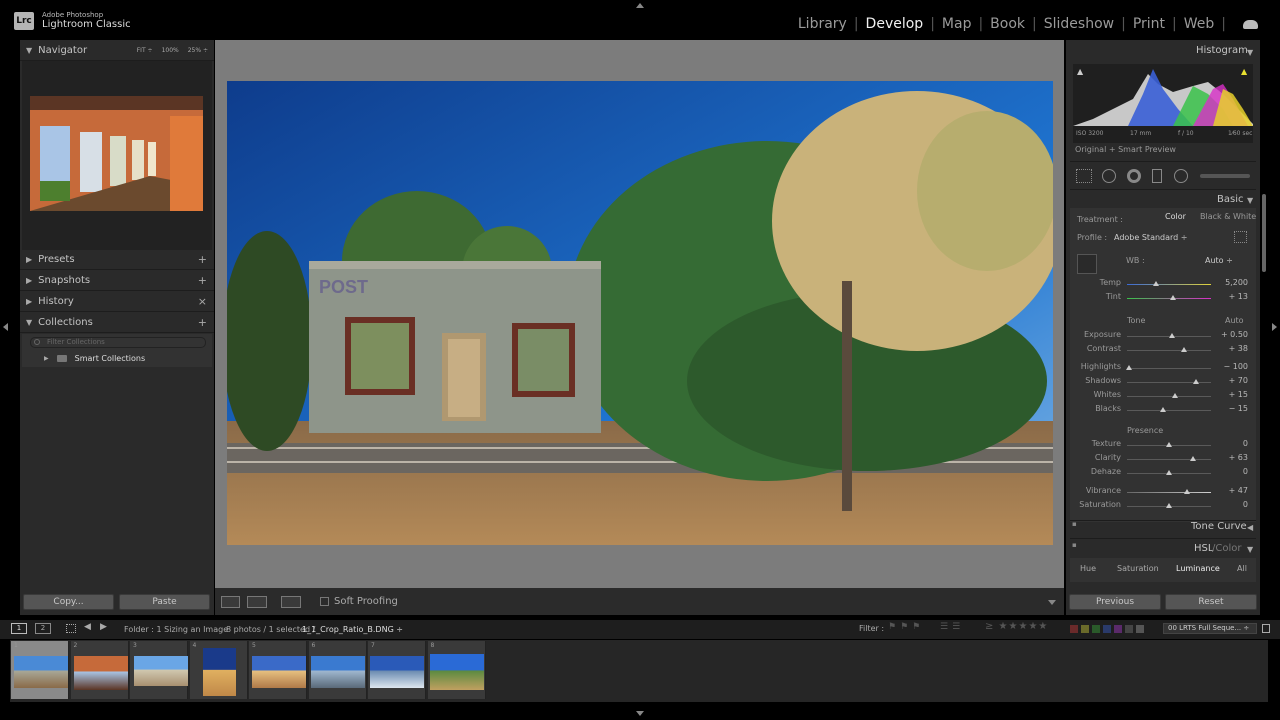 This screenshot has height=720, width=1280. Describe the element at coordinates (1234, 320) in the screenshot. I see `tone-auto-button: Auto` at that location.